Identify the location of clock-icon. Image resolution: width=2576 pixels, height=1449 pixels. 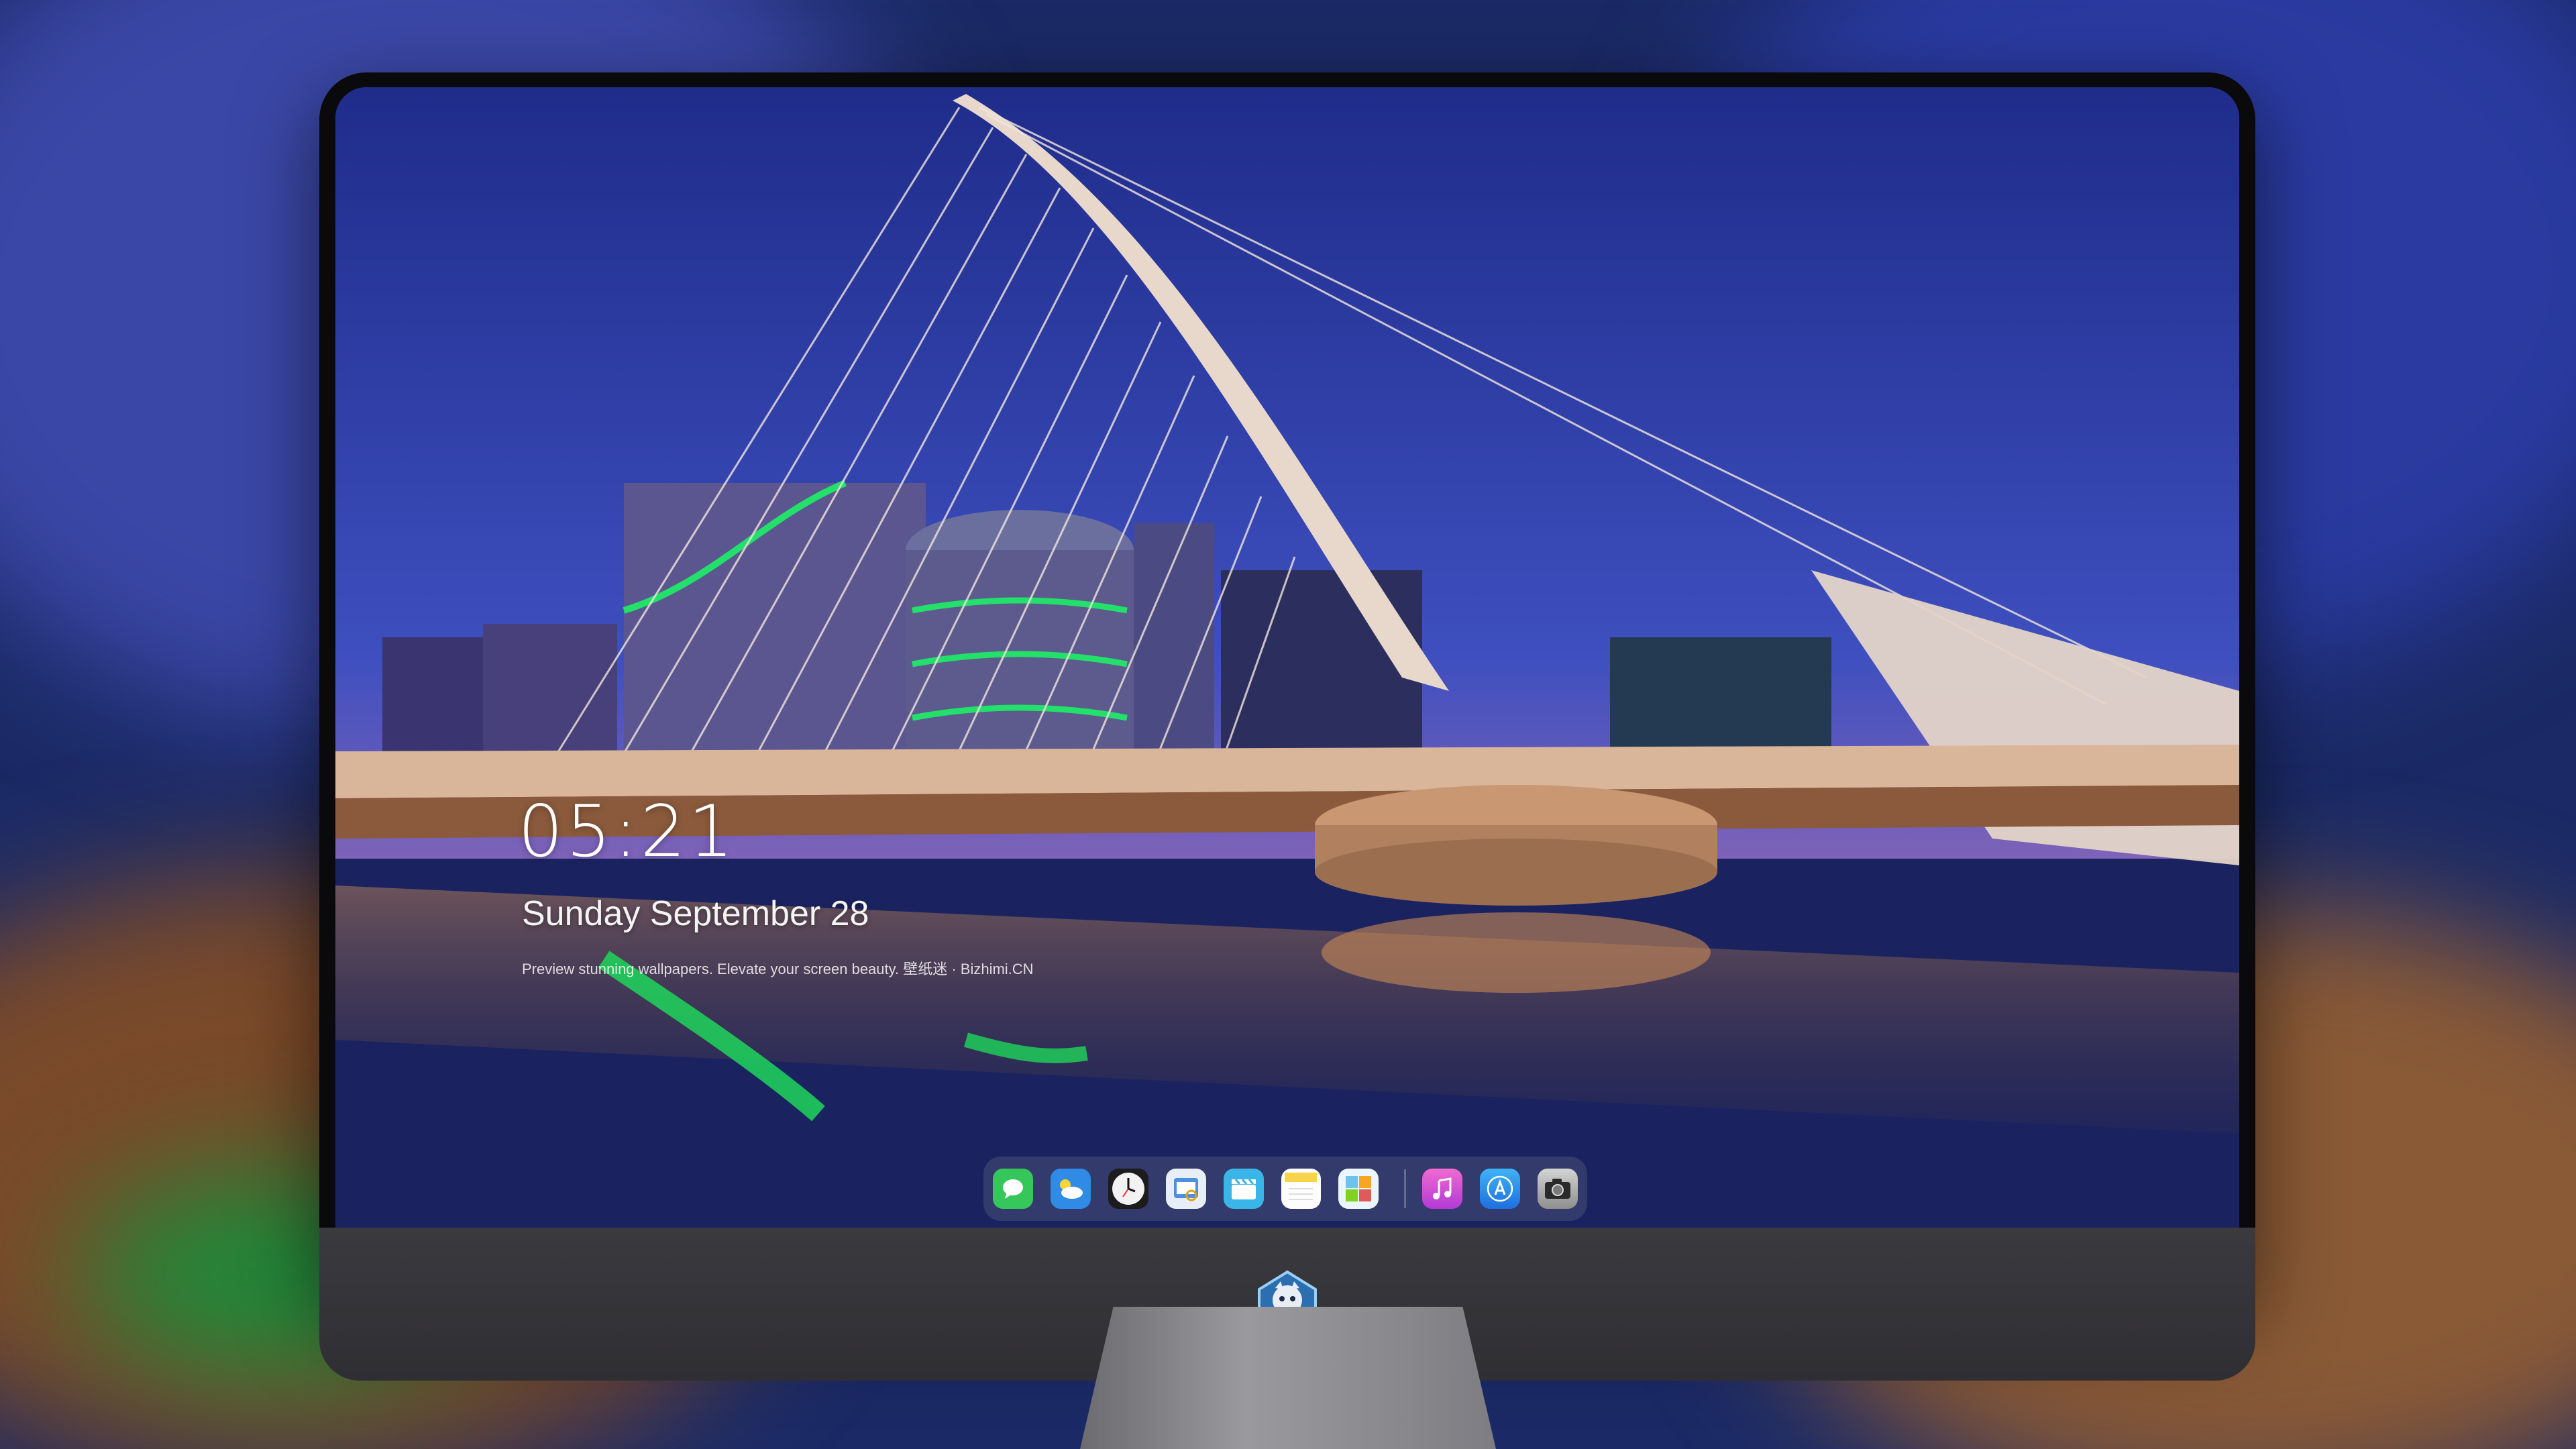
(1128, 1189).